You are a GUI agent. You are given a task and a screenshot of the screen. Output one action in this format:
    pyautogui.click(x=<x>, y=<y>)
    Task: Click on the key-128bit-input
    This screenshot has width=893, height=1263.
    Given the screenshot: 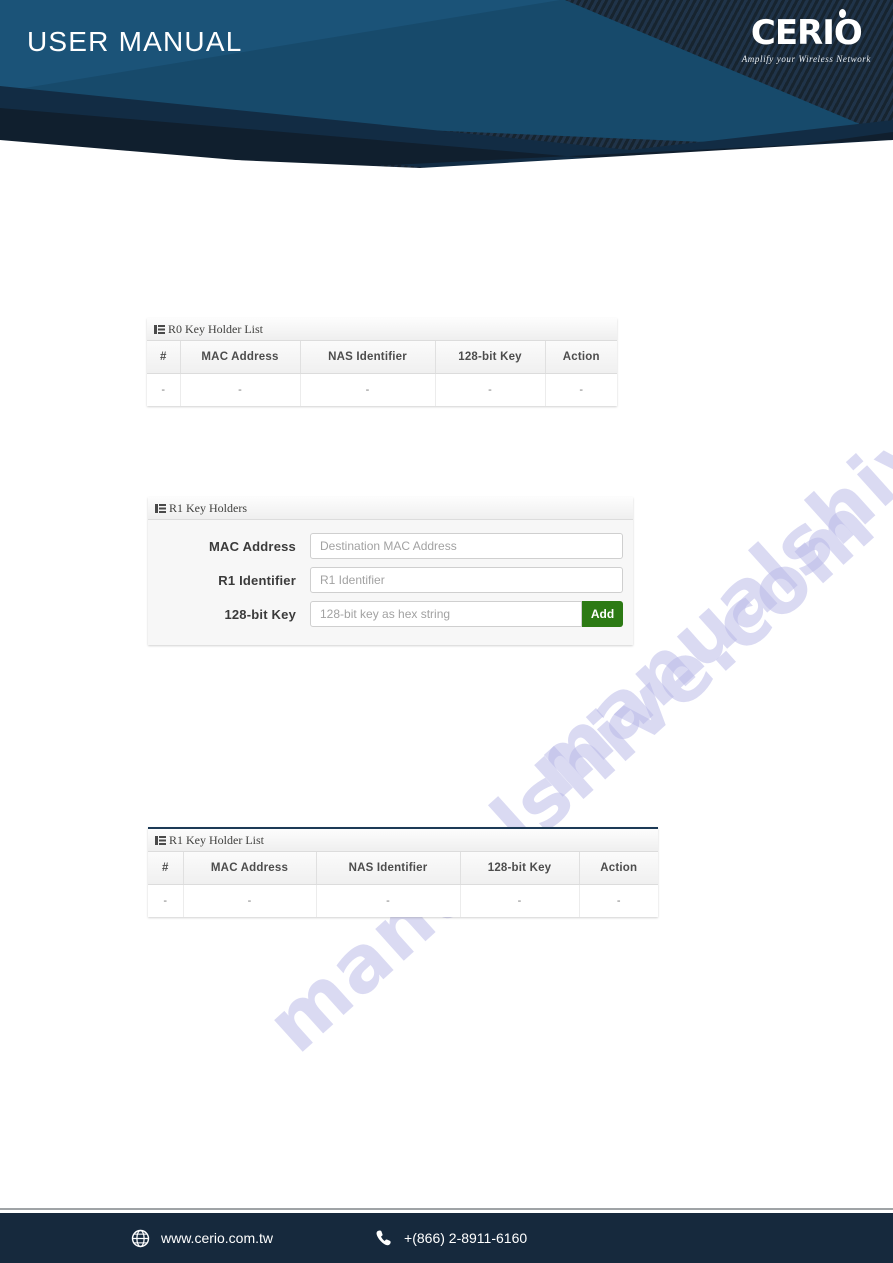 What is the action you would take?
    pyautogui.click(x=446, y=614)
    